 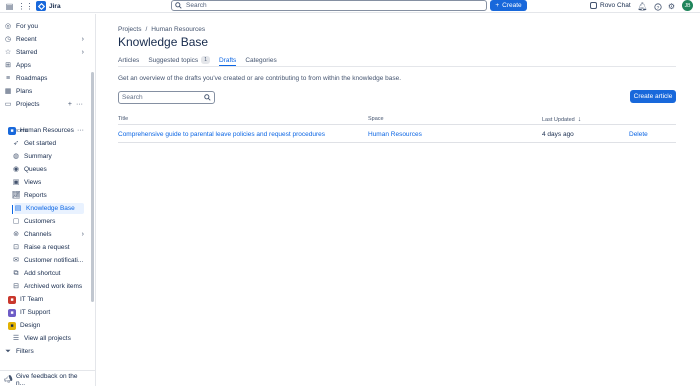 What do you see at coordinates (45, 104) in the screenshot?
I see `sidebar-item-projects: ▭ Projects + ···` at bounding box center [45, 104].